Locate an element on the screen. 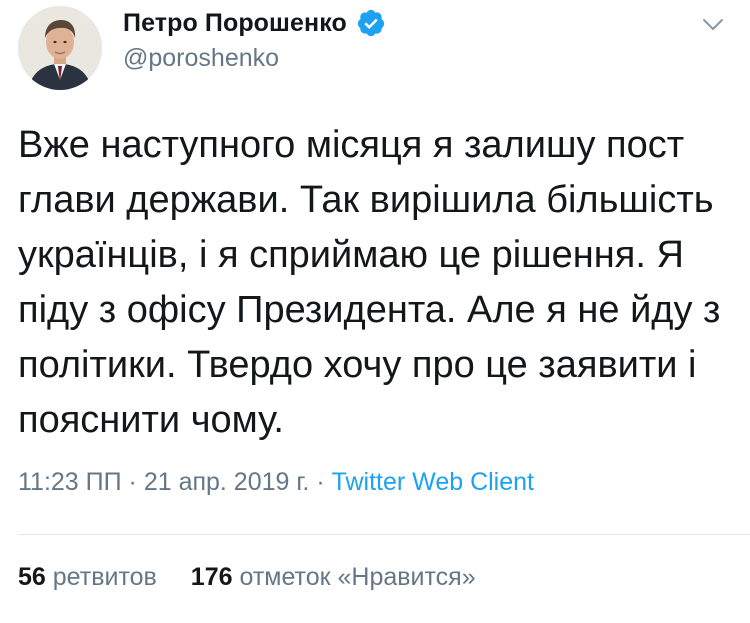  author-name: Петро Порошенко is located at coordinates (235, 23).